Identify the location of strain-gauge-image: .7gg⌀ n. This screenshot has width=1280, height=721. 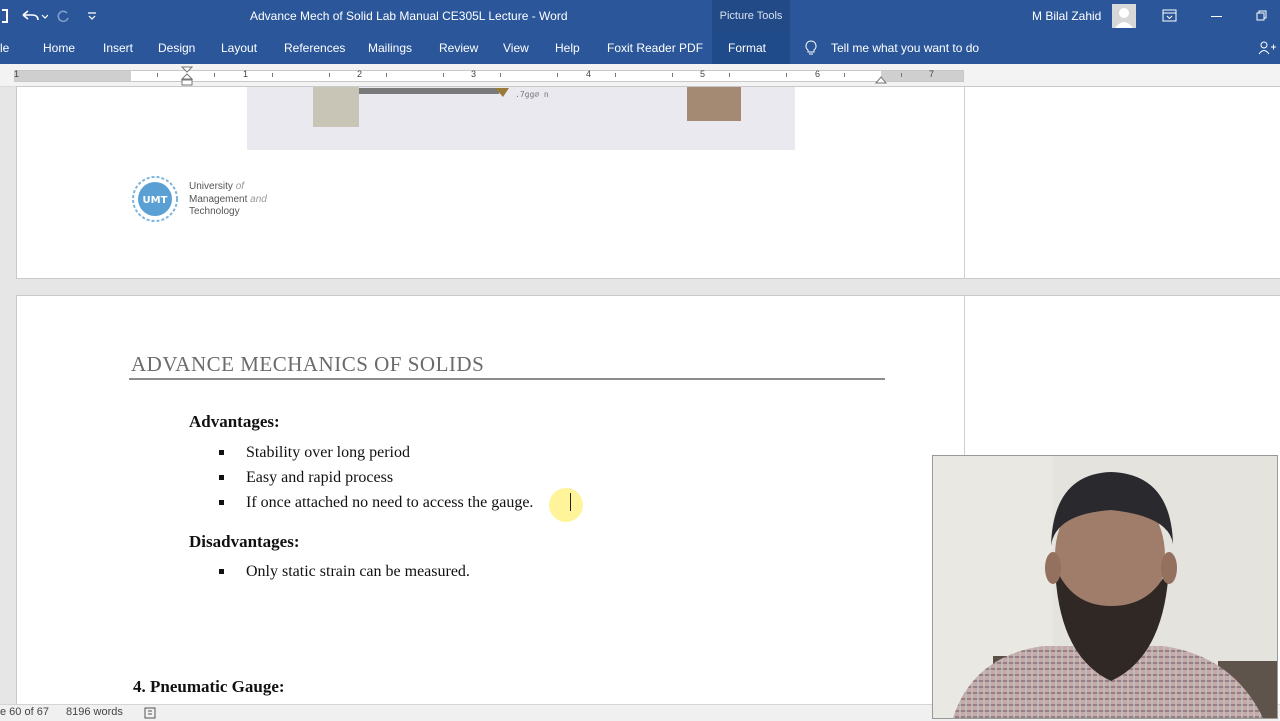
(521, 118).